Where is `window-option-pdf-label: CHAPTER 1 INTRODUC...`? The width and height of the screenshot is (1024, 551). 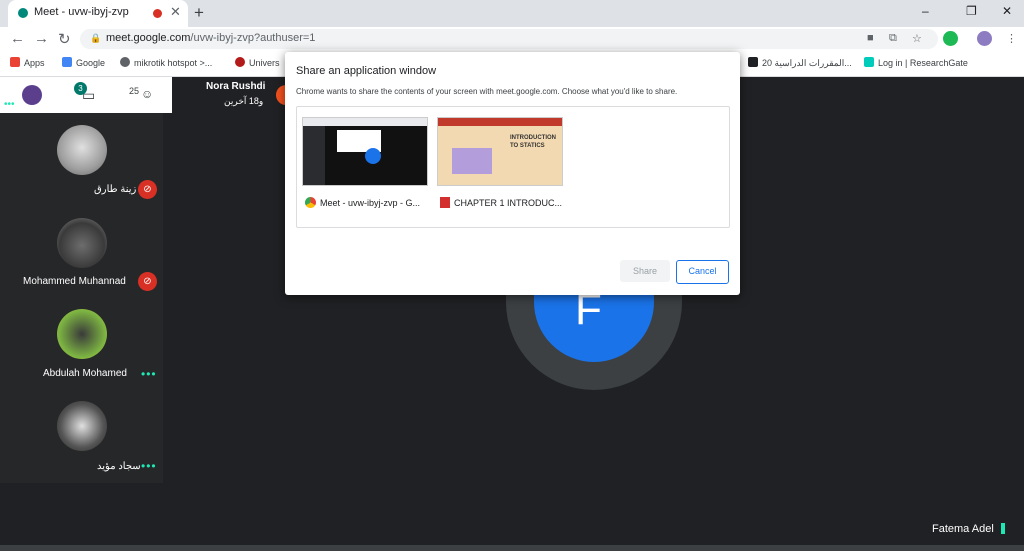
window-option-pdf-label: CHAPTER 1 INTRODUC... is located at coordinates (501, 202).